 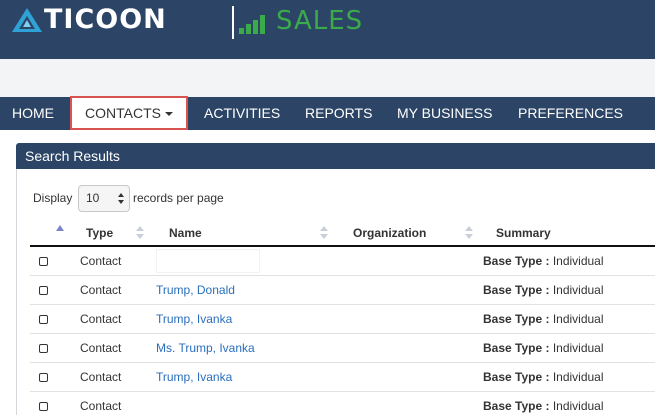 What do you see at coordinates (93, 198) in the screenshot?
I see `page-size-value: 10` at bounding box center [93, 198].